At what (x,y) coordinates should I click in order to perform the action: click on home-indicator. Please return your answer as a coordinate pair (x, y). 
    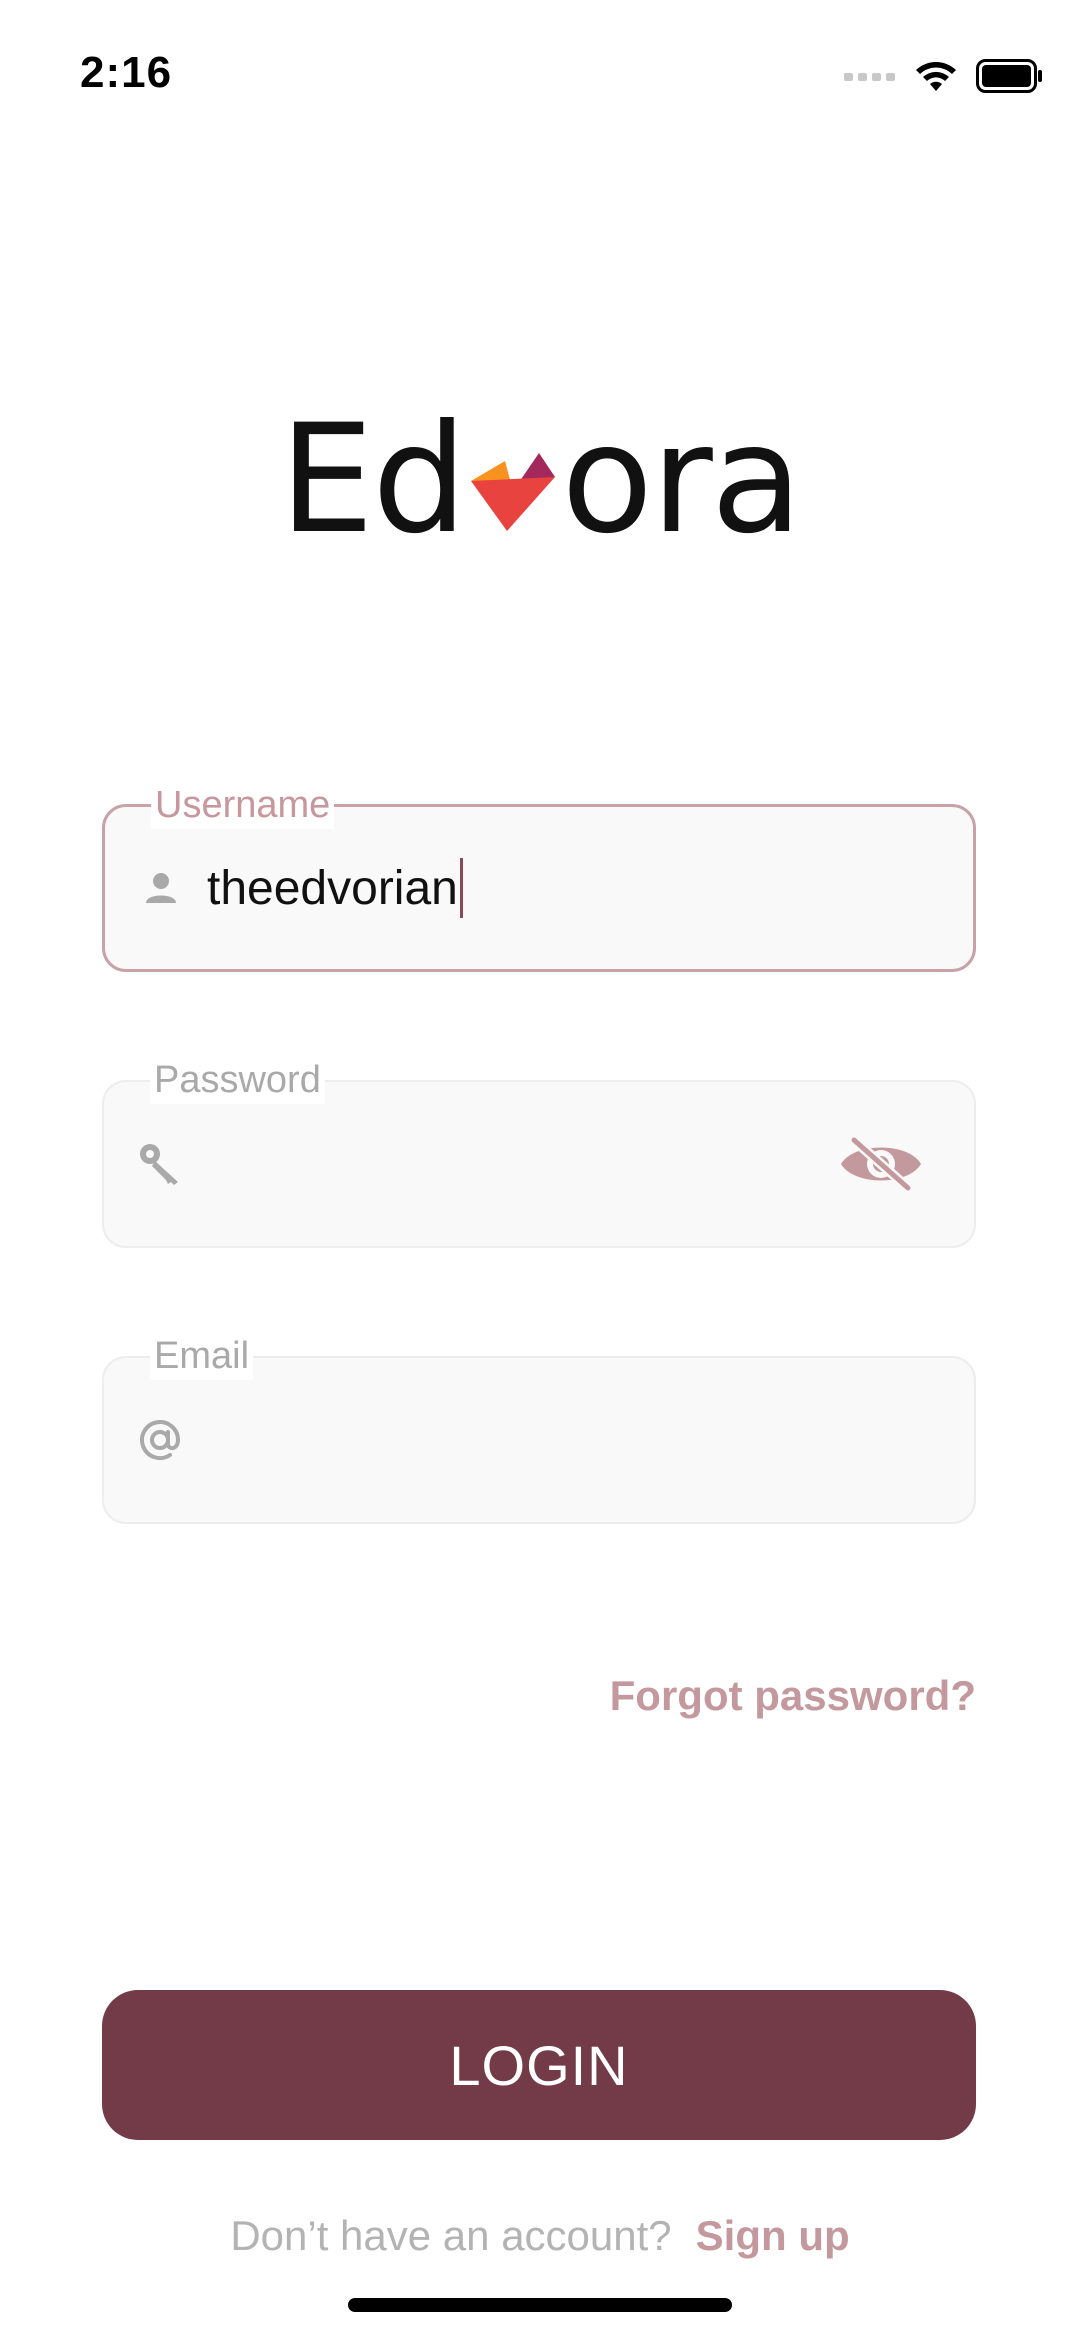
    Looking at the image, I should click on (540, 2305).